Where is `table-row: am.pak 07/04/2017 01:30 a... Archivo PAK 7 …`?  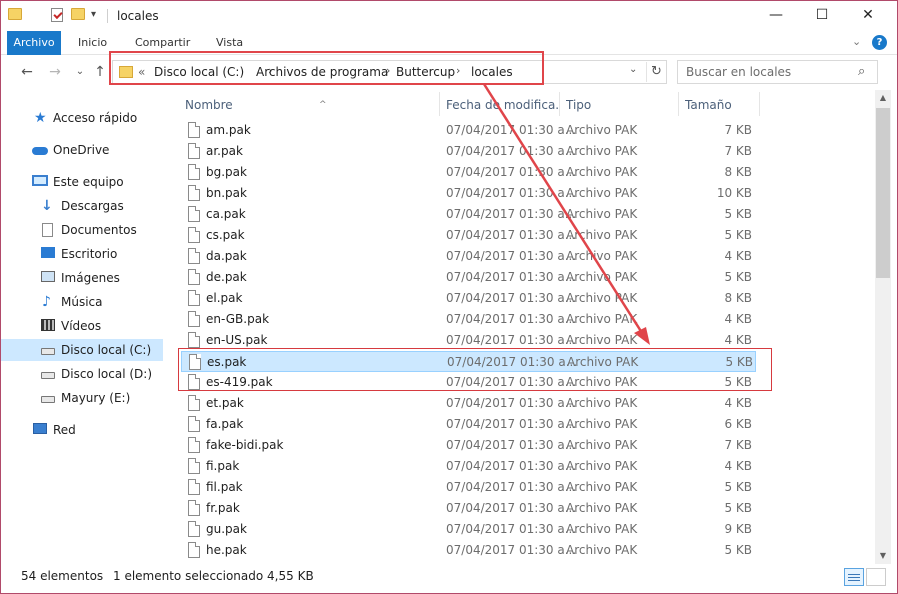 table-row: am.pak 07/04/2017 01:30 a... Archivo PAK 7 … is located at coordinates (468, 130).